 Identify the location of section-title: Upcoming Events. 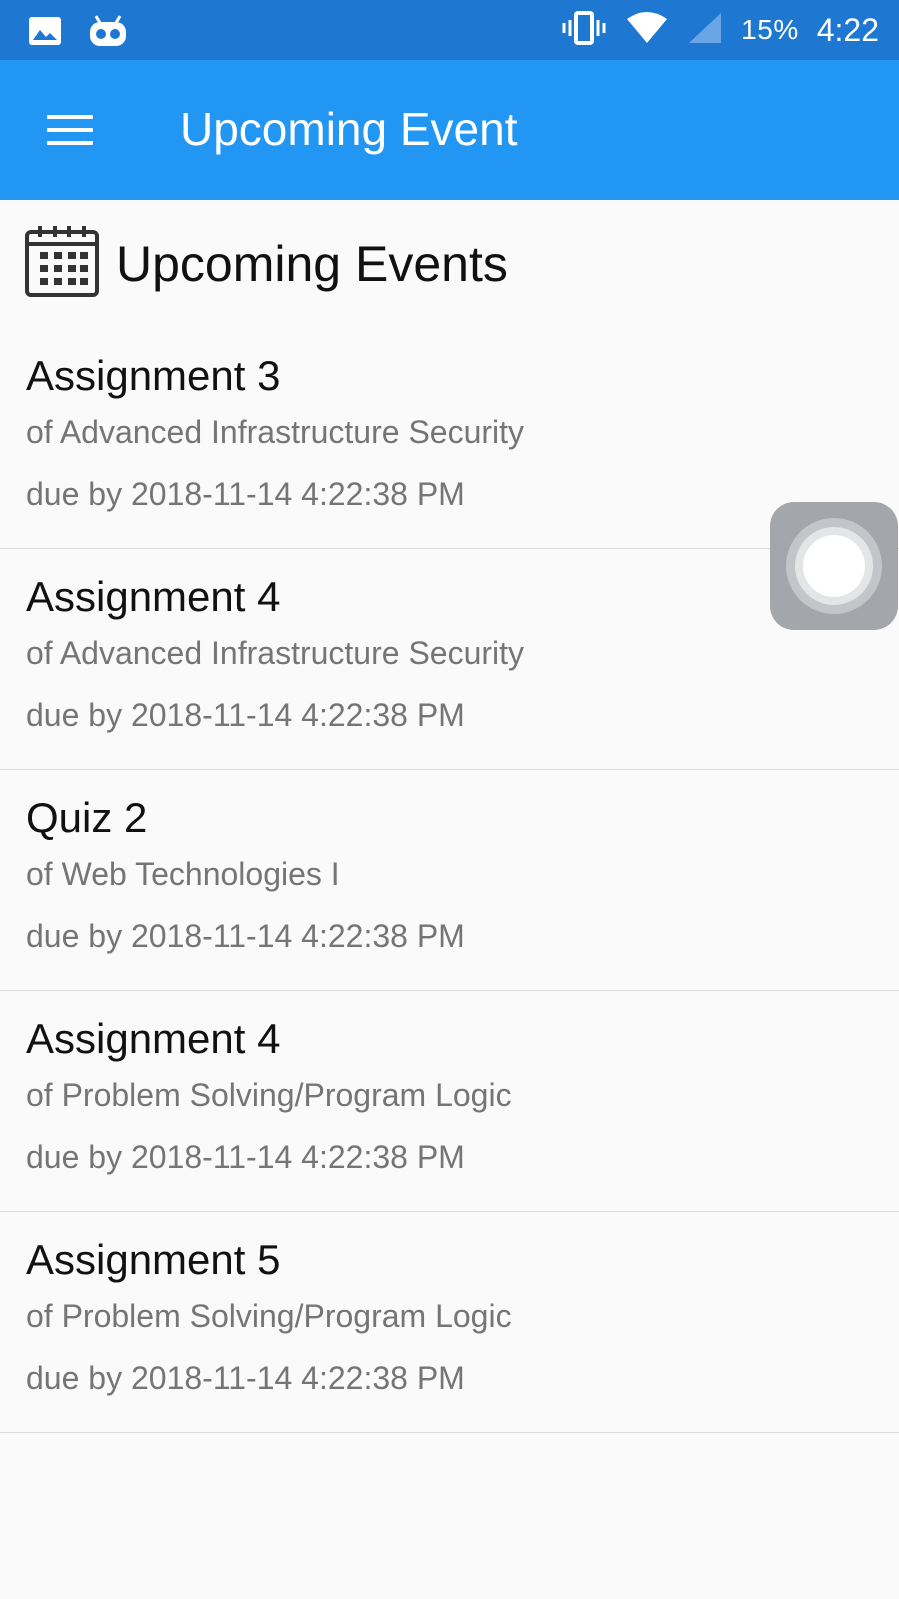
(312, 263).